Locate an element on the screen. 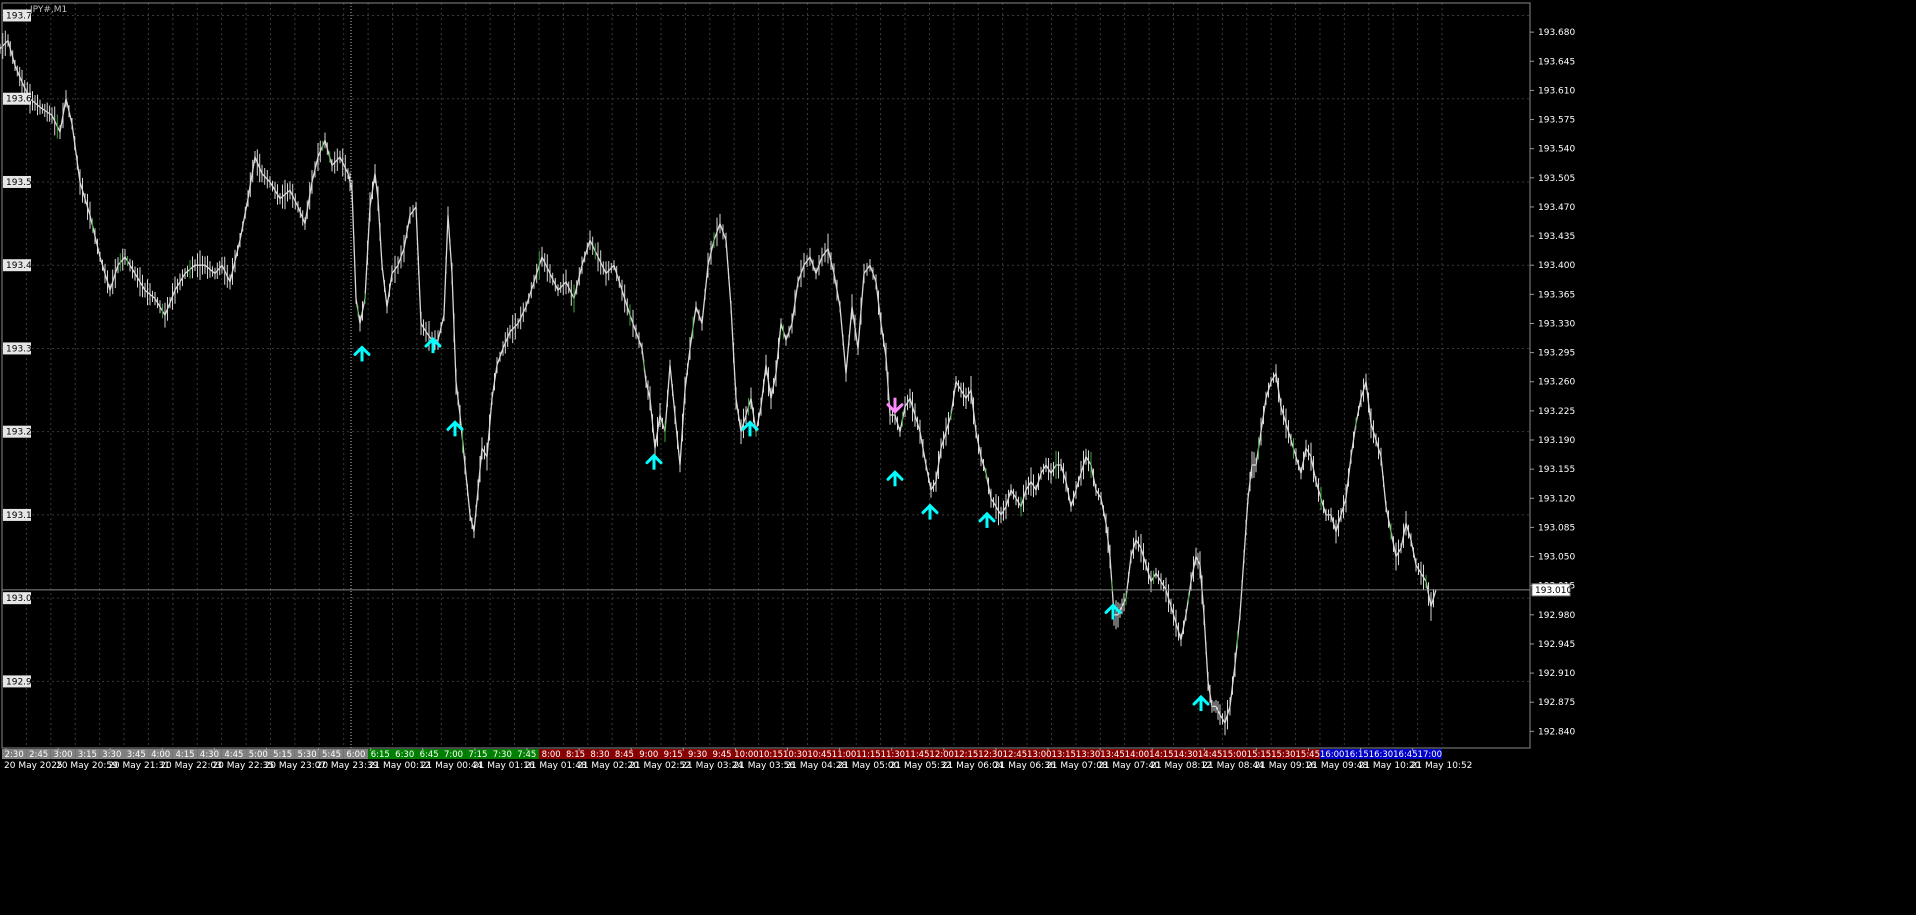 Image resolution: width=1916 pixels, height=915 pixels. right-price-label: 192.840 is located at coordinates (1556, 732).